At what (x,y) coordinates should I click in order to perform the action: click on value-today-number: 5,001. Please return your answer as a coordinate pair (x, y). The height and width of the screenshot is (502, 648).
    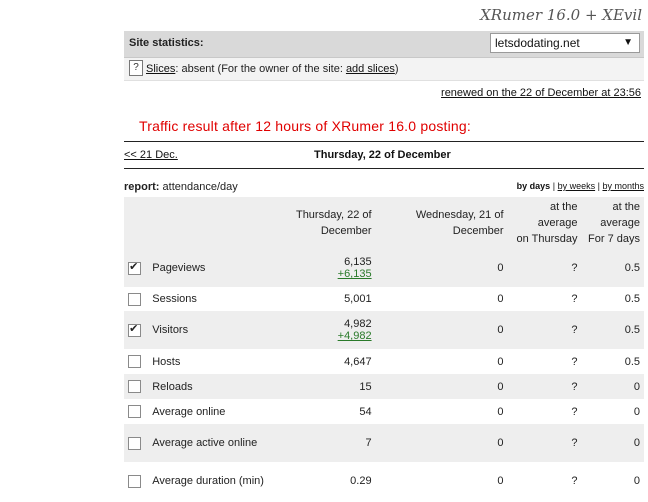
    Looking at the image, I should click on (358, 299).